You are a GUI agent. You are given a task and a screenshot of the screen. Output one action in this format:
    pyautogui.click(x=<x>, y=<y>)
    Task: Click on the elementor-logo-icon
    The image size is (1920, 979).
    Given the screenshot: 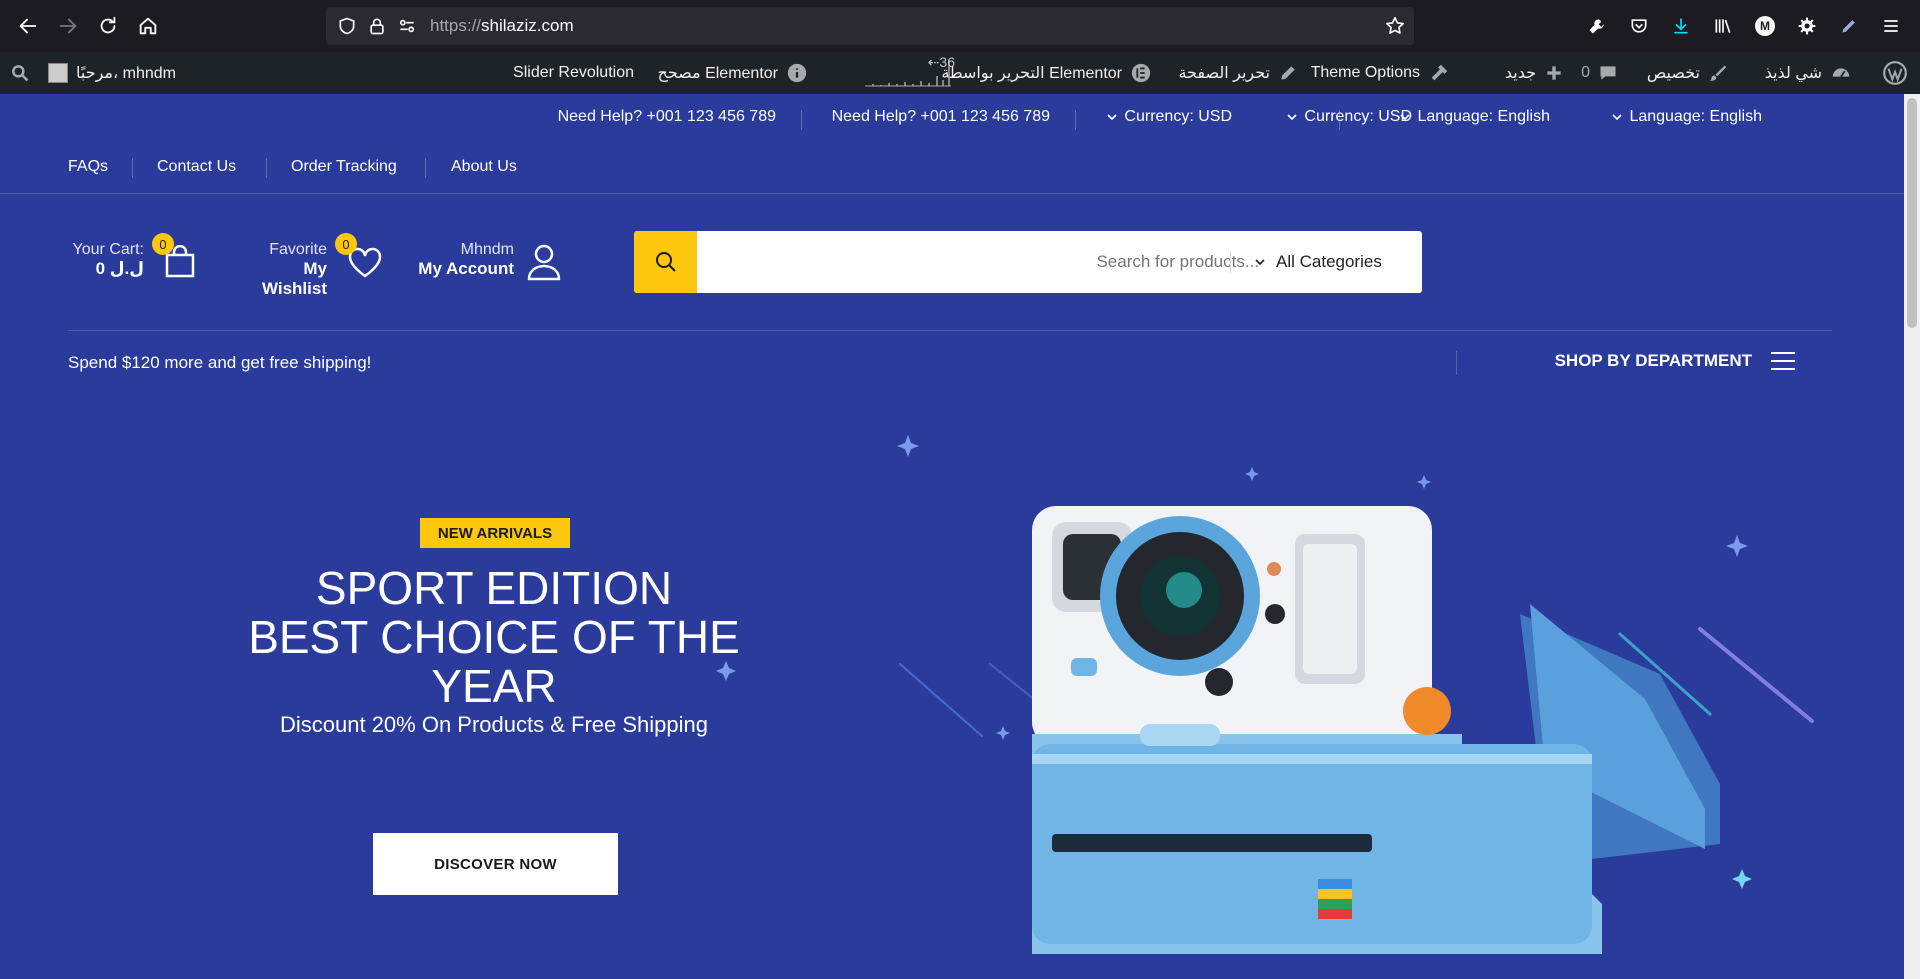 What is the action you would take?
    pyautogui.click(x=1141, y=73)
    